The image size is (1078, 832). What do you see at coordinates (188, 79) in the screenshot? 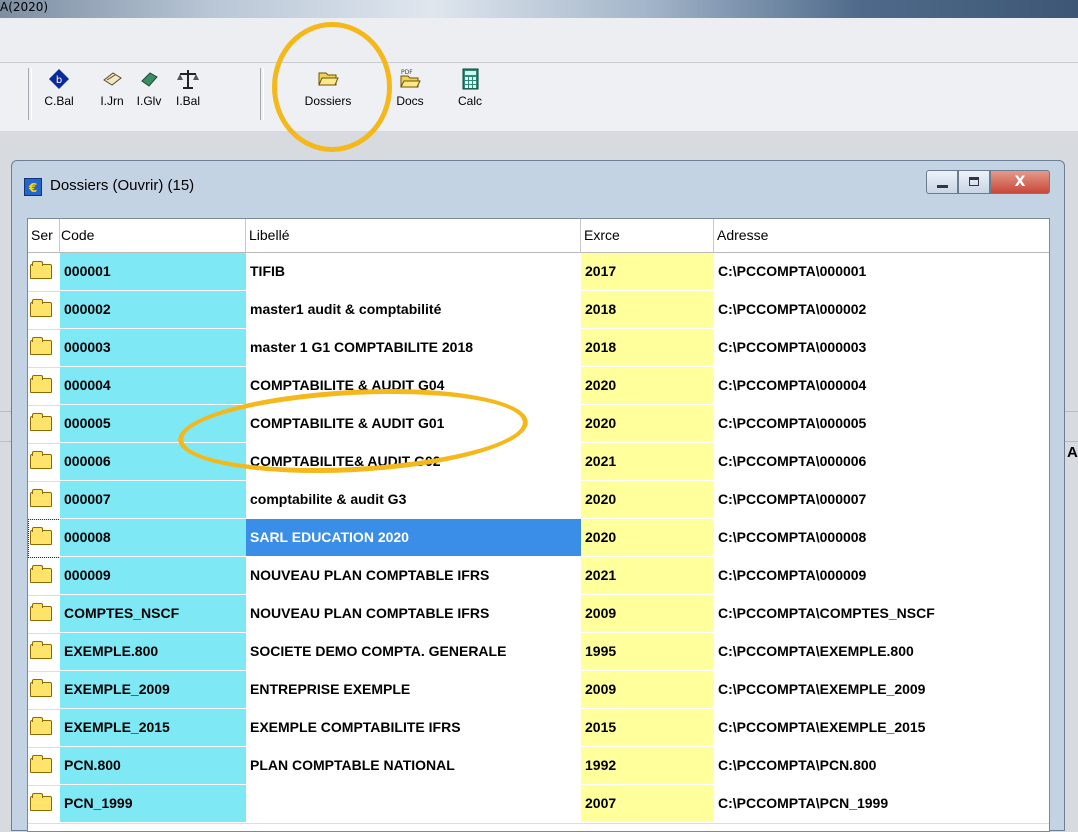
I see `scale-icon` at bounding box center [188, 79].